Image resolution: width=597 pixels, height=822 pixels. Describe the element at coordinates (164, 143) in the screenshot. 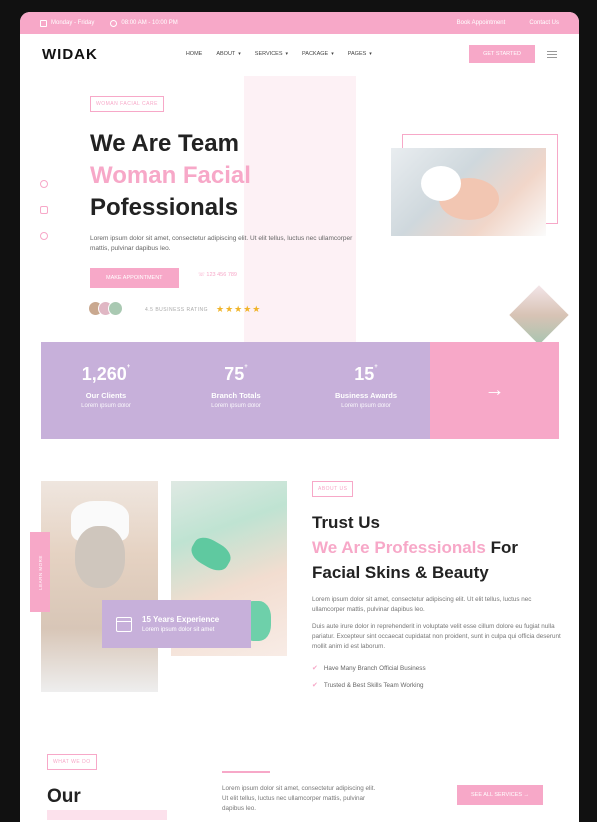

I see `hero-title-line1: We Are Team` at that location.